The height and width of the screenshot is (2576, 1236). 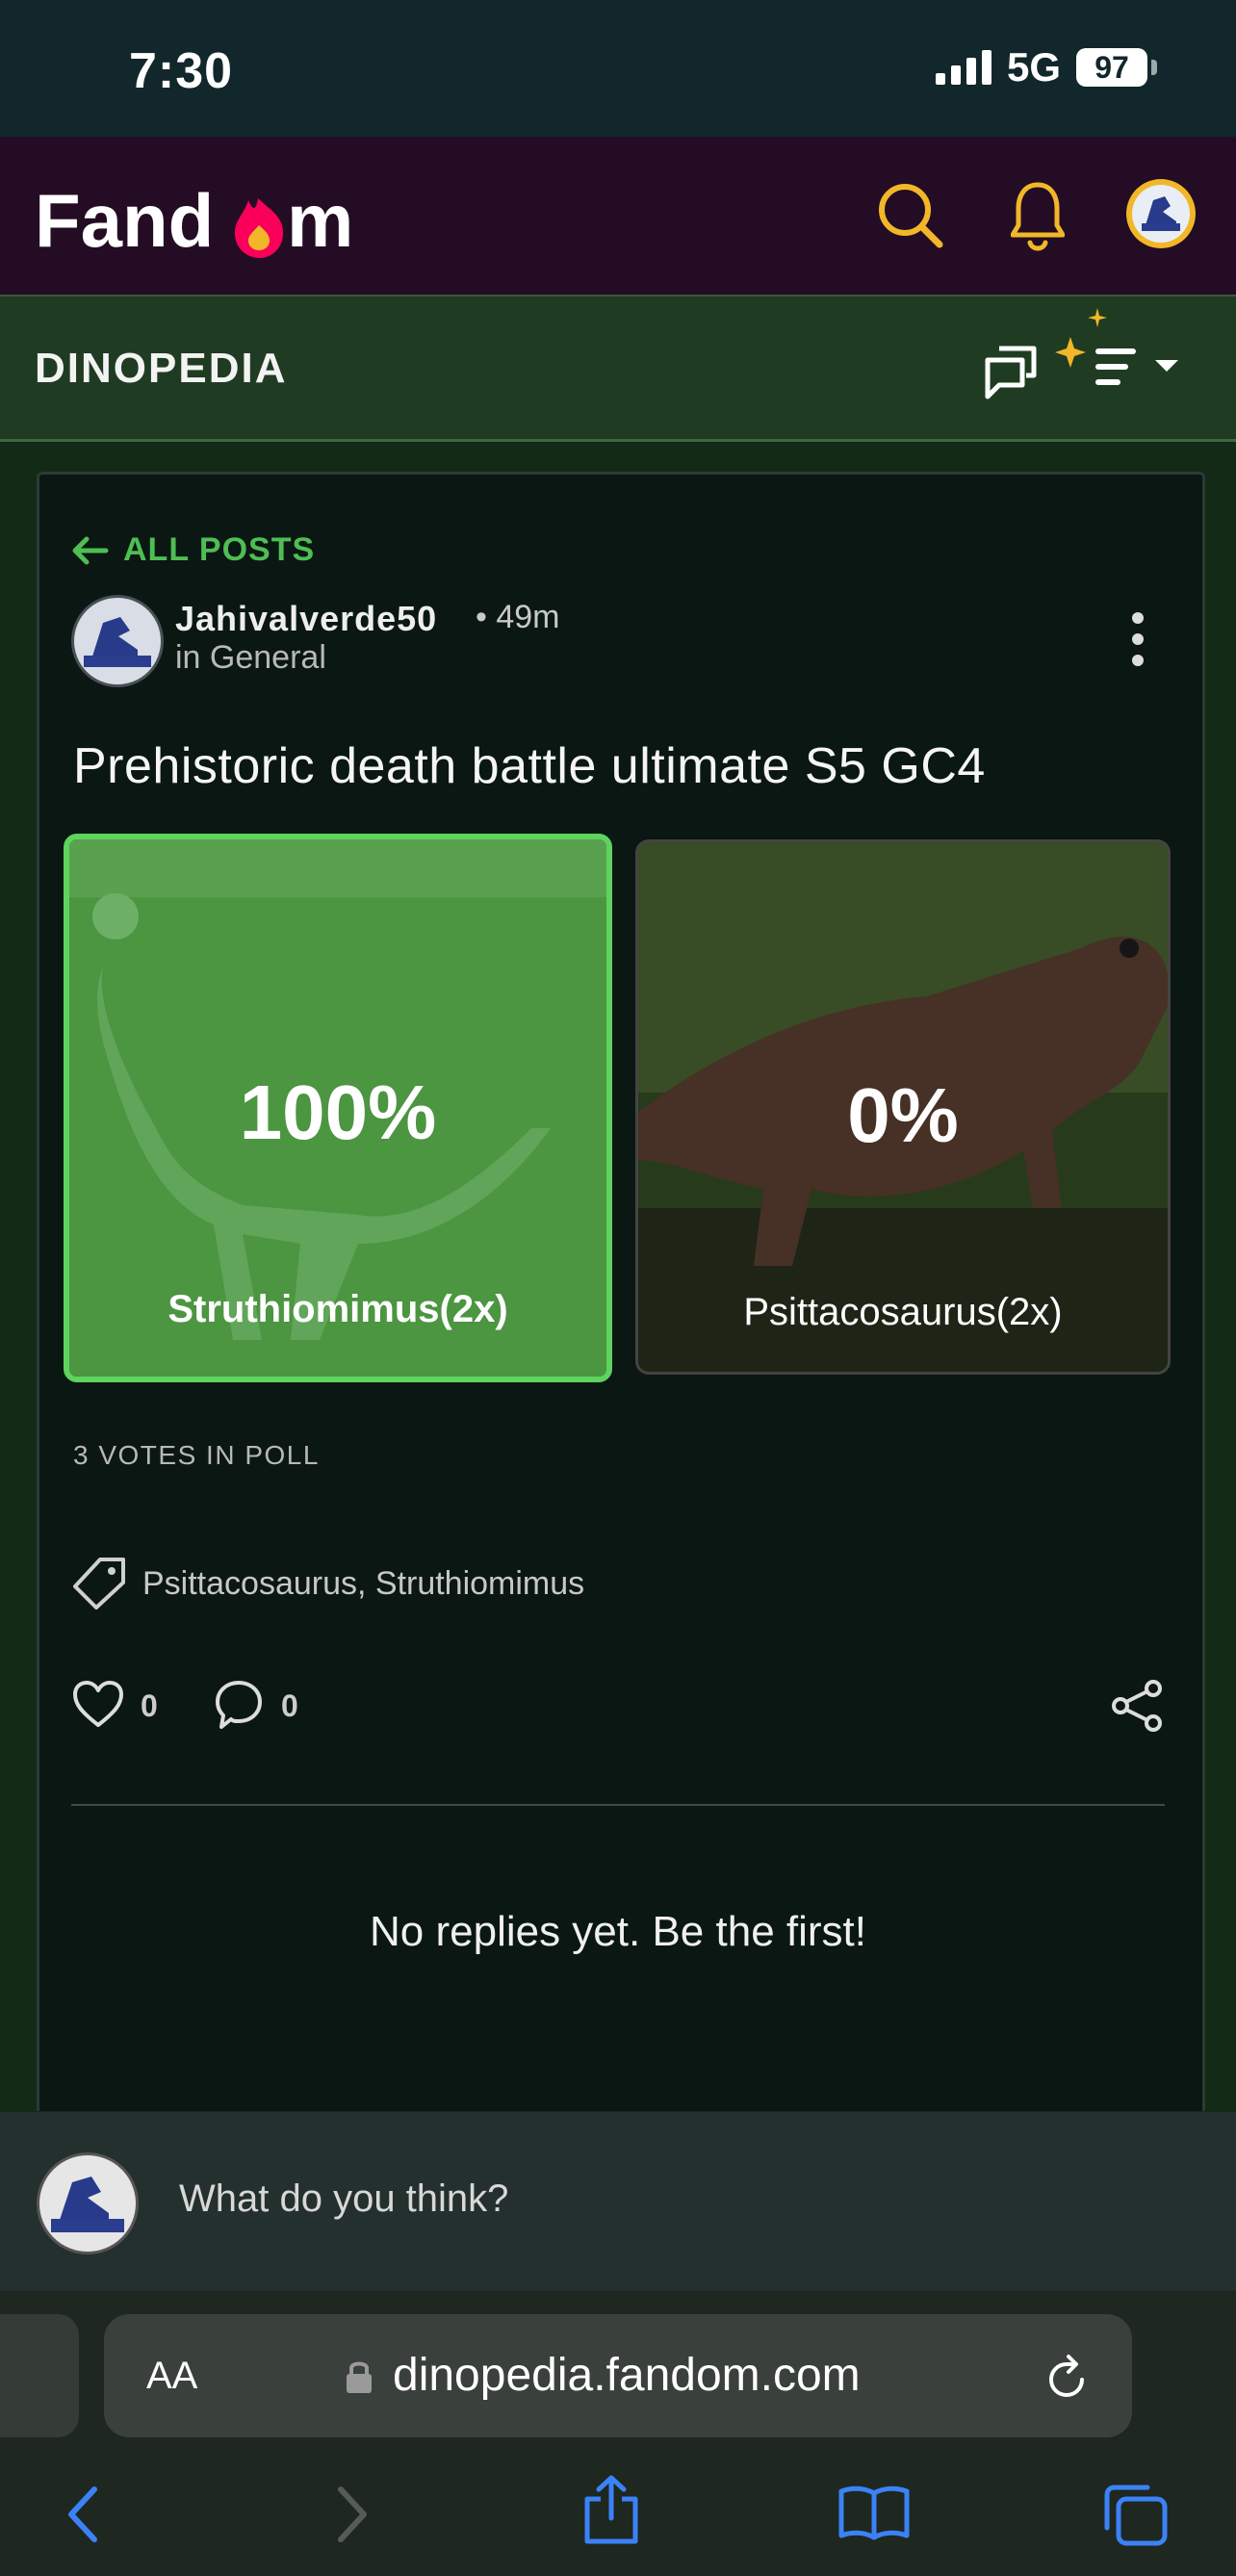 I want to click on back-arrow-icon, so click(x=90, y=550).